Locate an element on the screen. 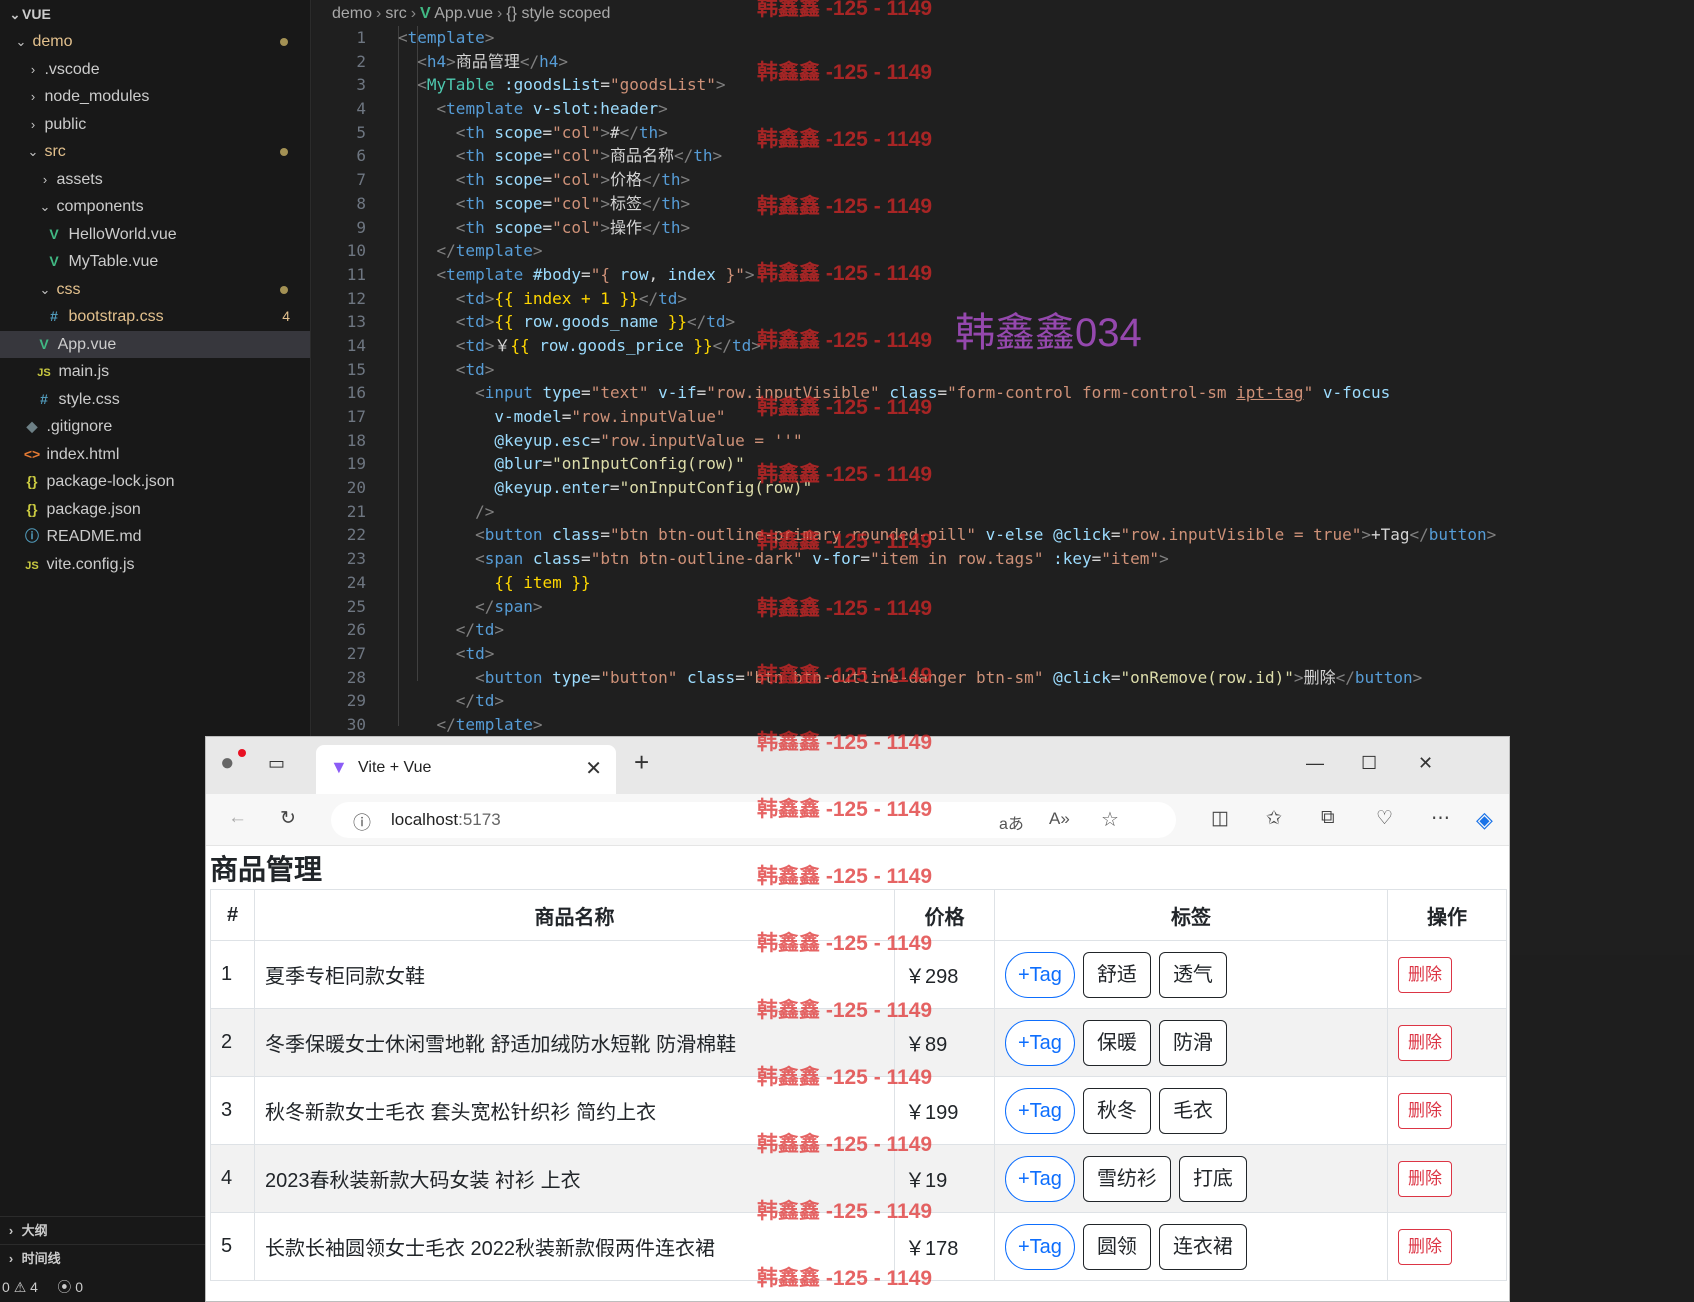  code-line: 5 <th scope="col">#</th> is located at coordinates (512, 132).